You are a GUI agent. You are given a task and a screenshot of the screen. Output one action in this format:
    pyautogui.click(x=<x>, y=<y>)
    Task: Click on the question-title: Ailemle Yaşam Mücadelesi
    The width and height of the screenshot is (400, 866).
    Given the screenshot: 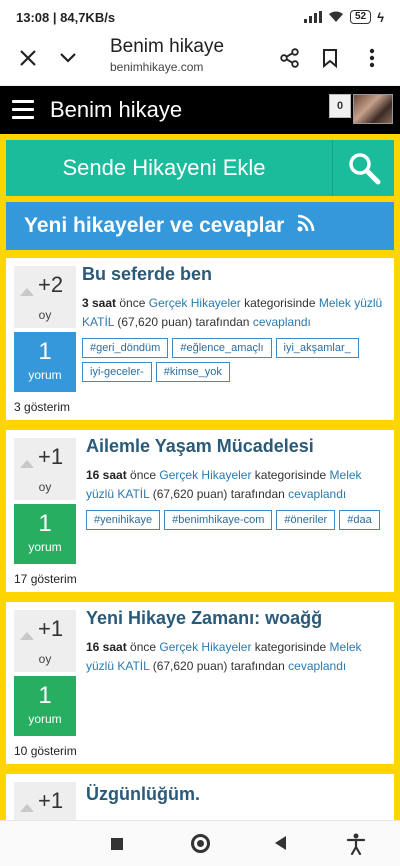 What is the action you would take?
    pyautogui.click(x=200, y=446)
    